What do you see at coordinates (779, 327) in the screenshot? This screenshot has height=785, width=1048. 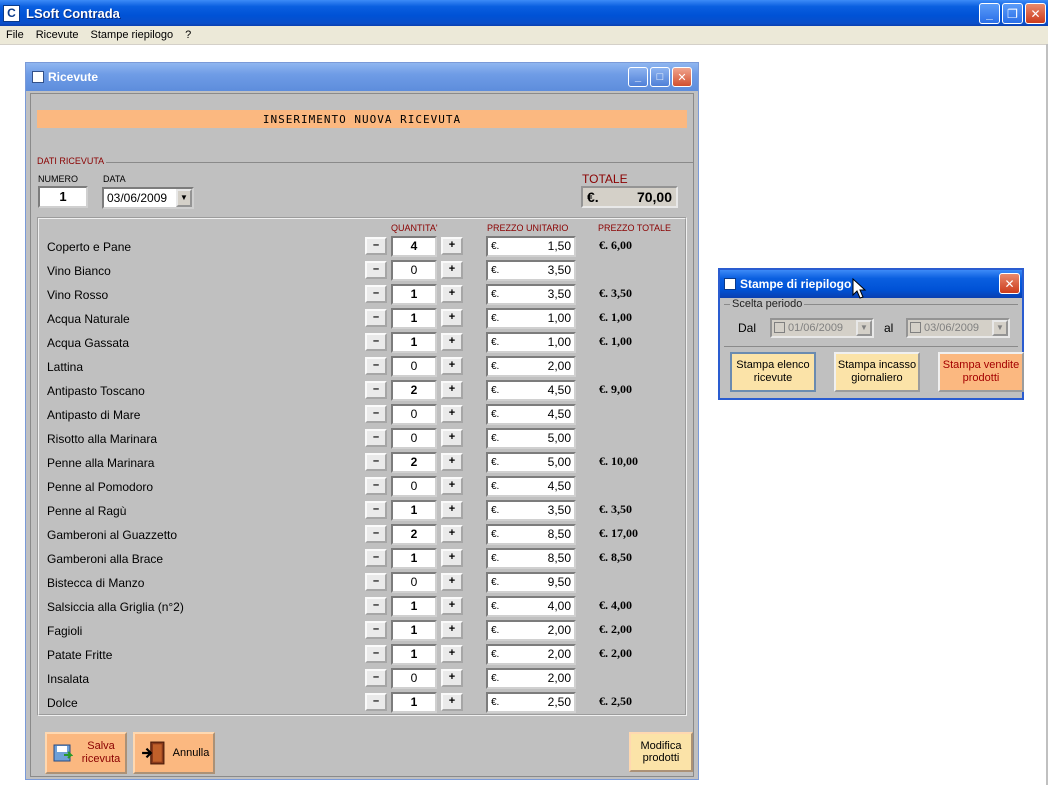 I see `date-from-checkbox` at bounding box center [779, 327].